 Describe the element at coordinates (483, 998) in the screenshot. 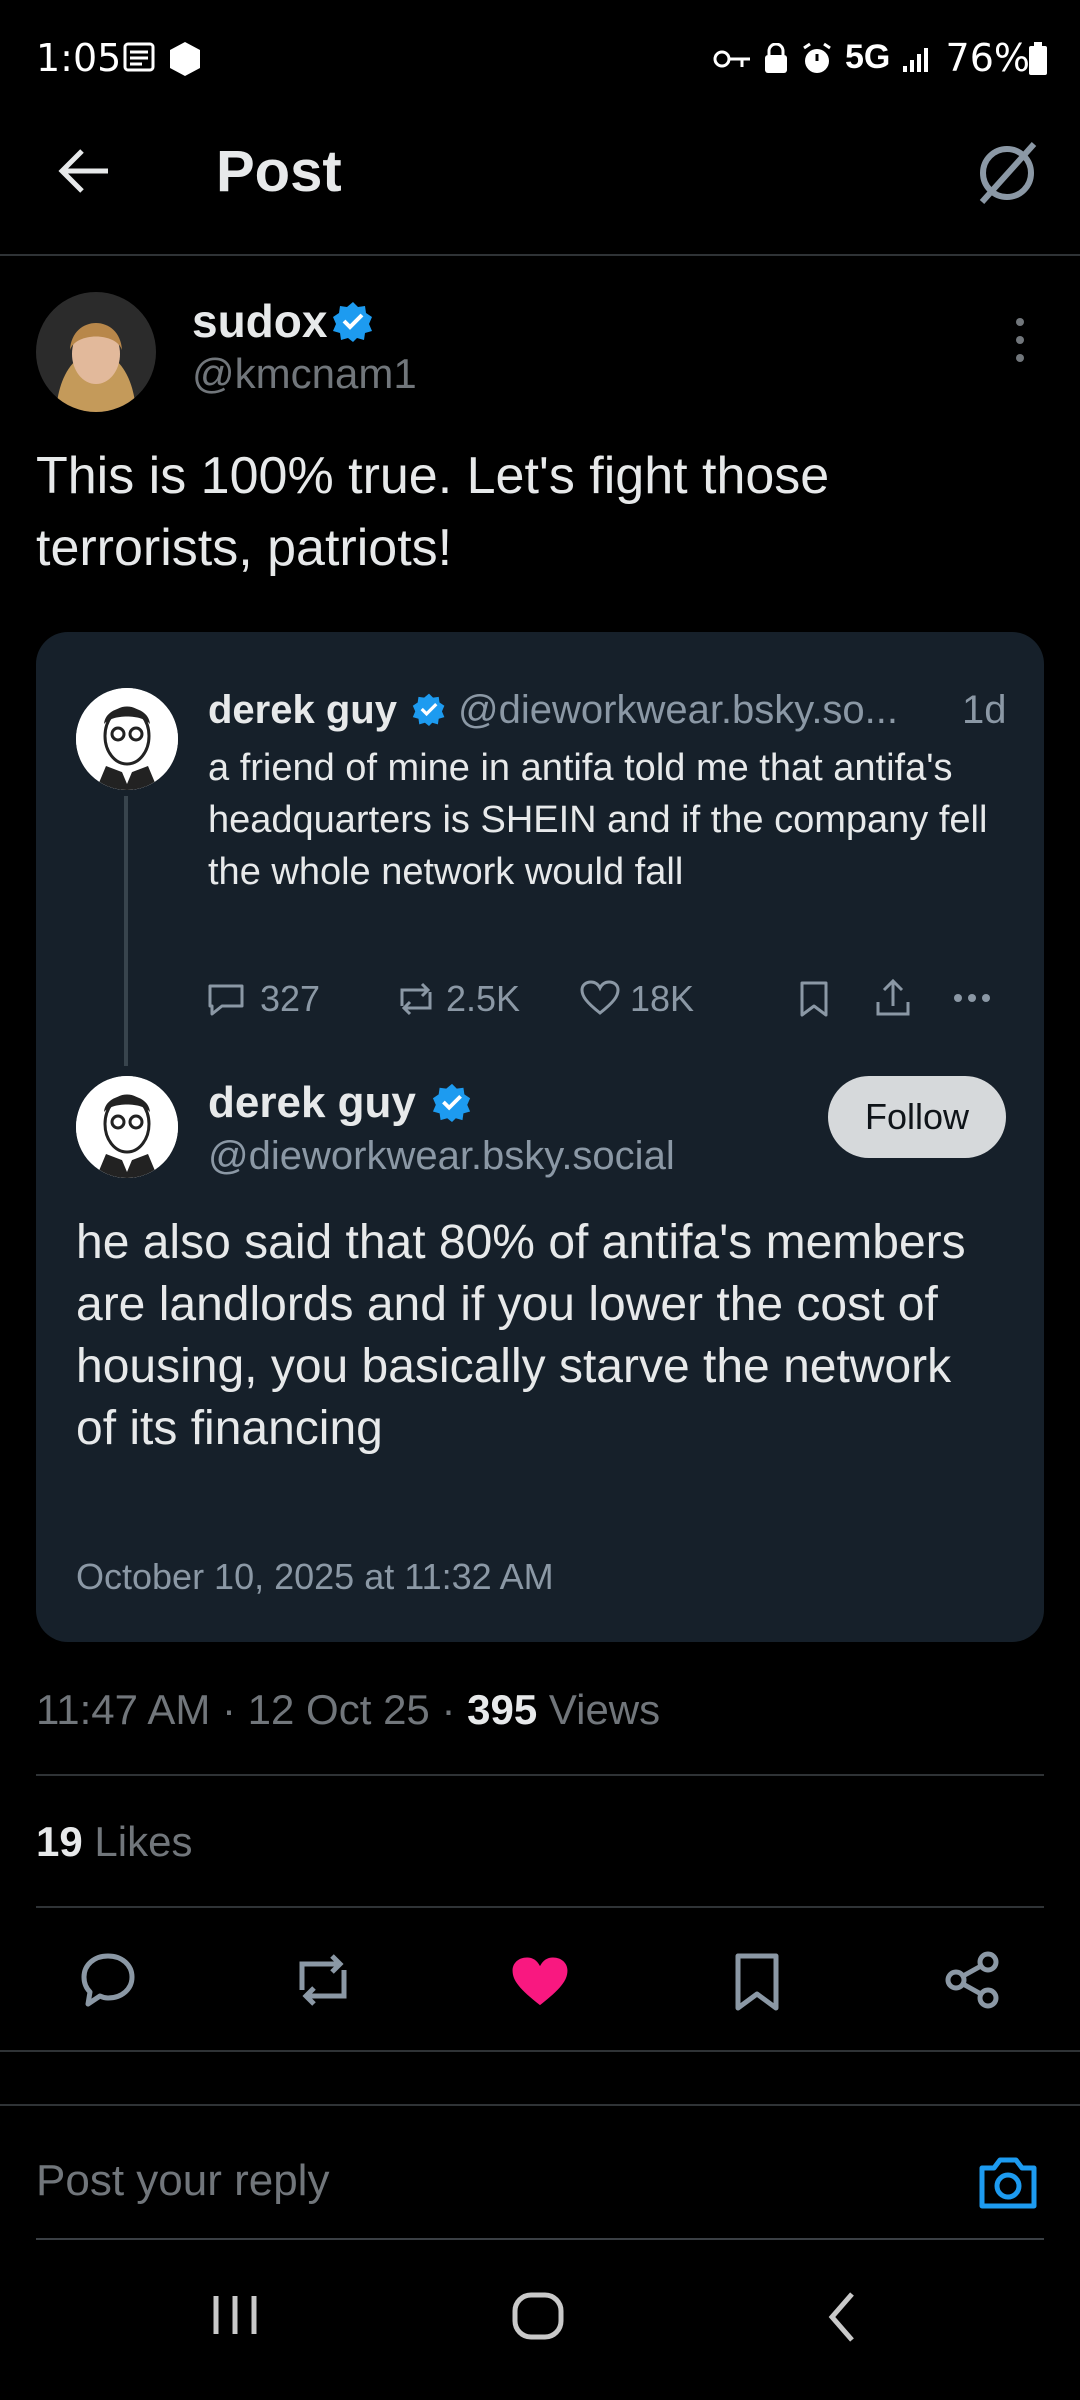

I see `parent-repost-count: 2.5K` at that location.